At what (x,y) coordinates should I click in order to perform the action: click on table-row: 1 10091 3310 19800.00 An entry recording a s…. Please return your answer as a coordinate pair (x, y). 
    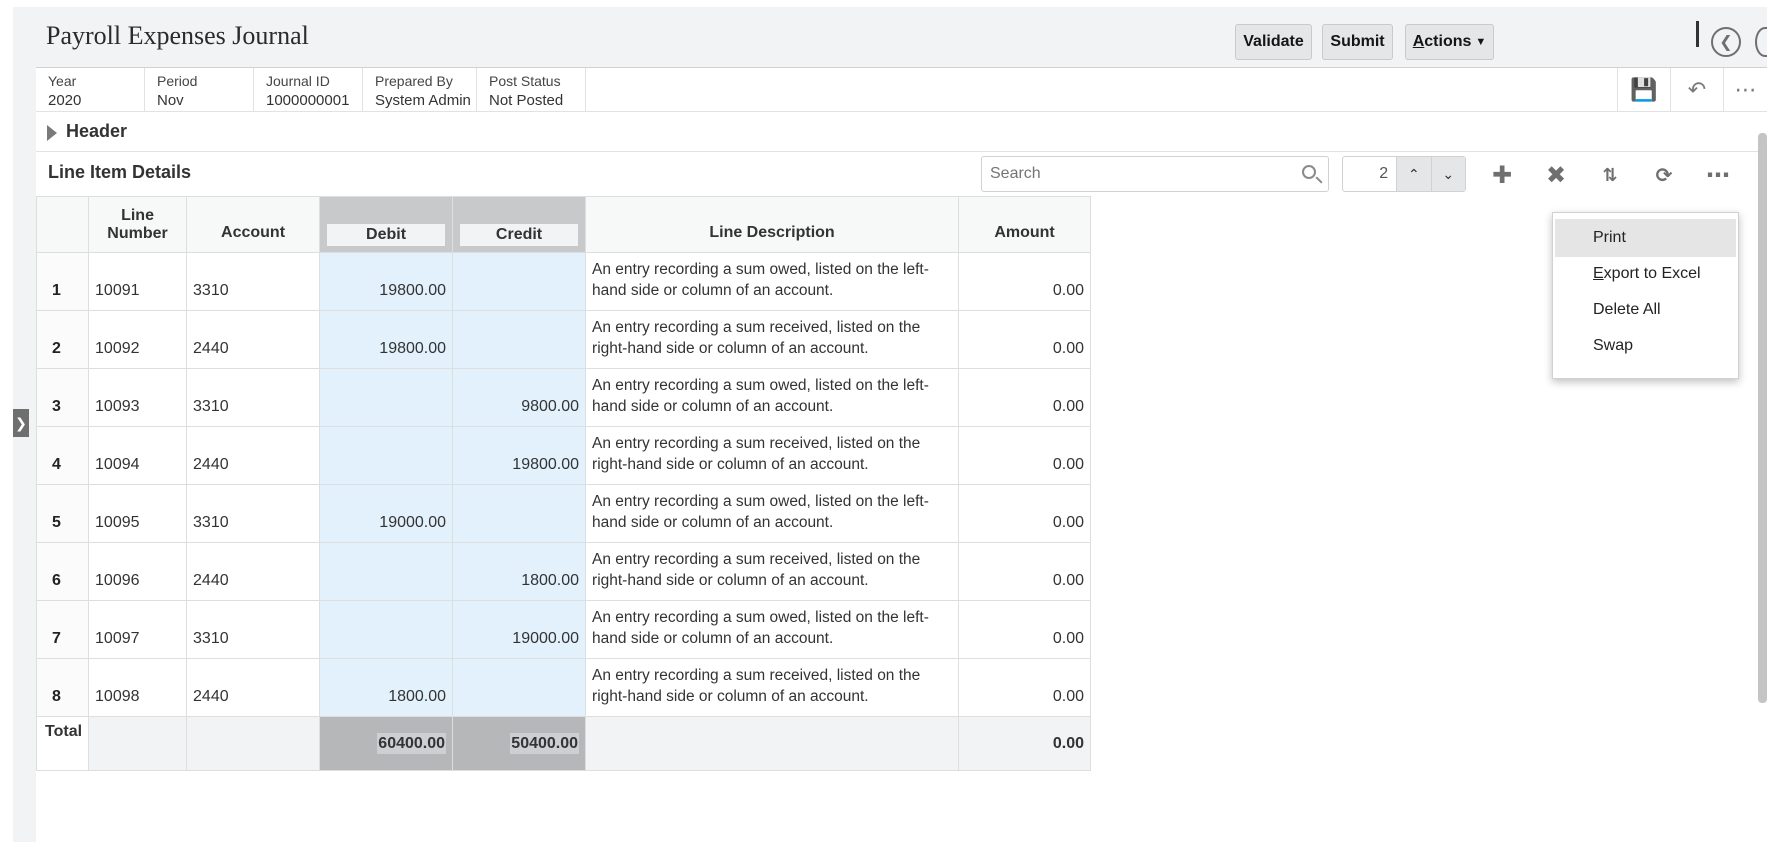
    Looking at the image, I should click on (563, 281).